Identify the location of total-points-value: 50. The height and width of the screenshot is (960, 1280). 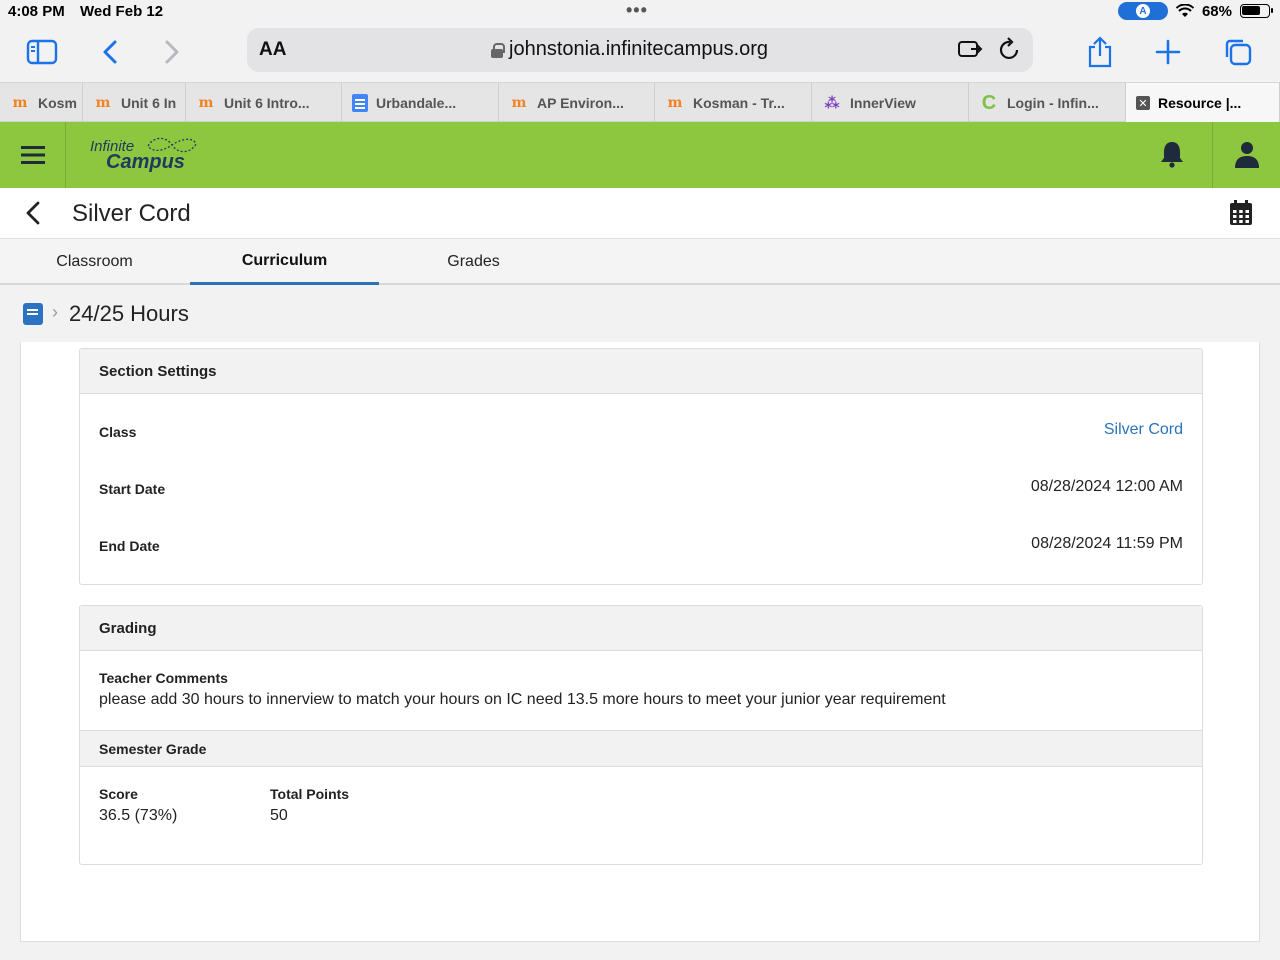
(279, 815).